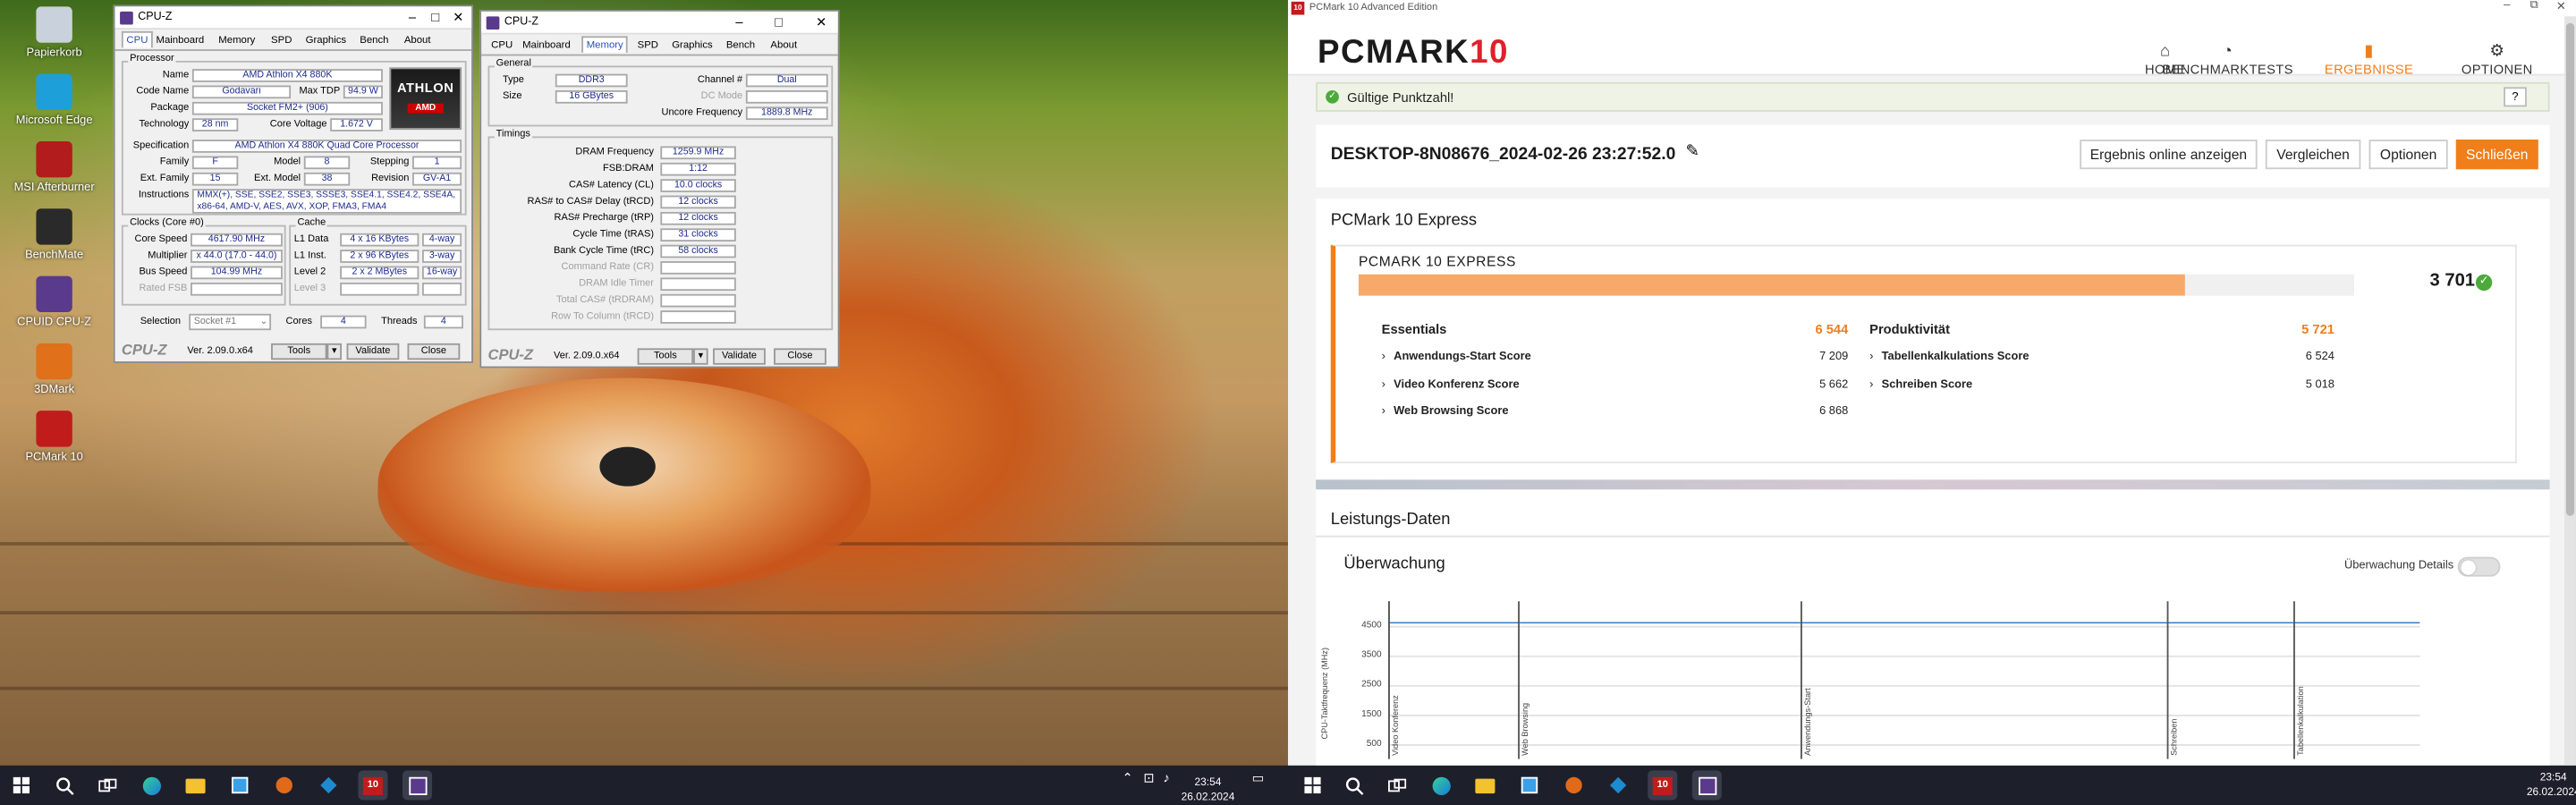 The image size is (2576, 805). I want to click on desktop-icon-benchmate: BenchMate, so click(55, 234).